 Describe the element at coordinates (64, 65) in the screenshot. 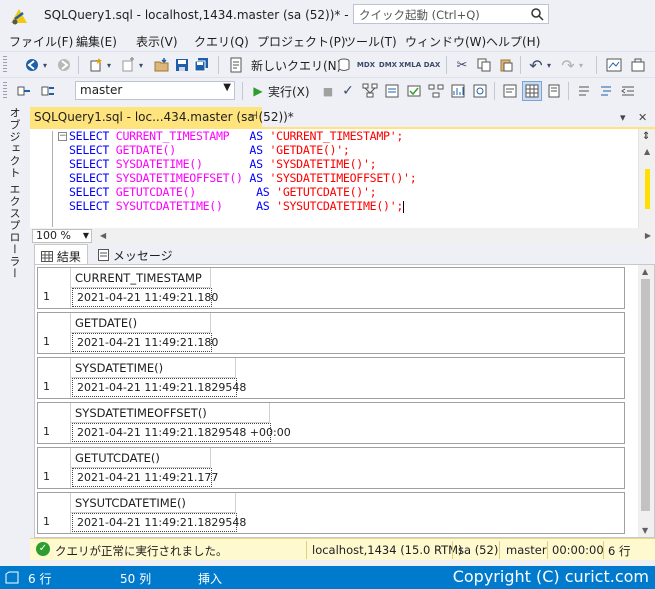

I see `forward-icon` at that location.